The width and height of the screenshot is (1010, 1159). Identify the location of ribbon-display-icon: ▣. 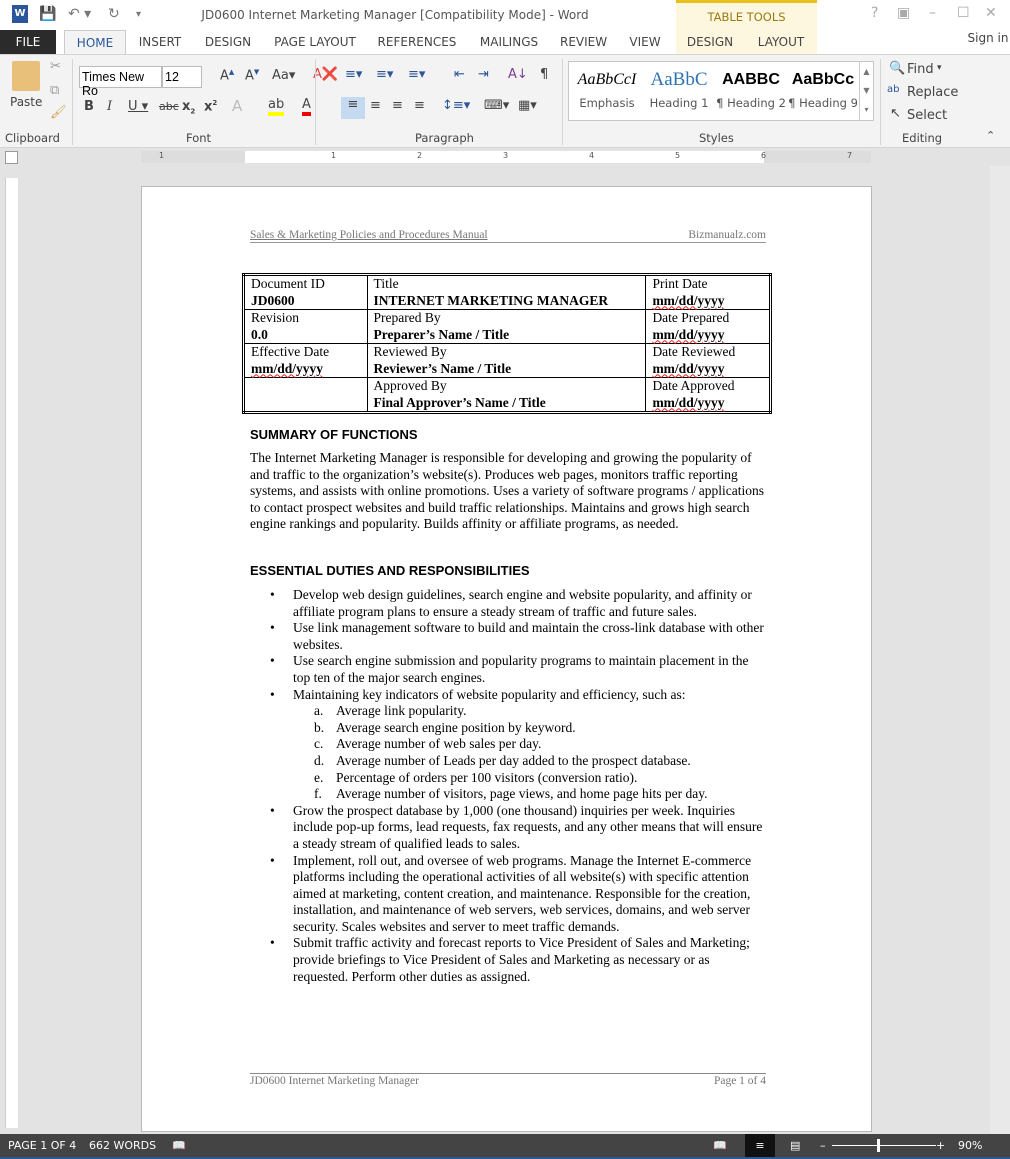
(903, 13).